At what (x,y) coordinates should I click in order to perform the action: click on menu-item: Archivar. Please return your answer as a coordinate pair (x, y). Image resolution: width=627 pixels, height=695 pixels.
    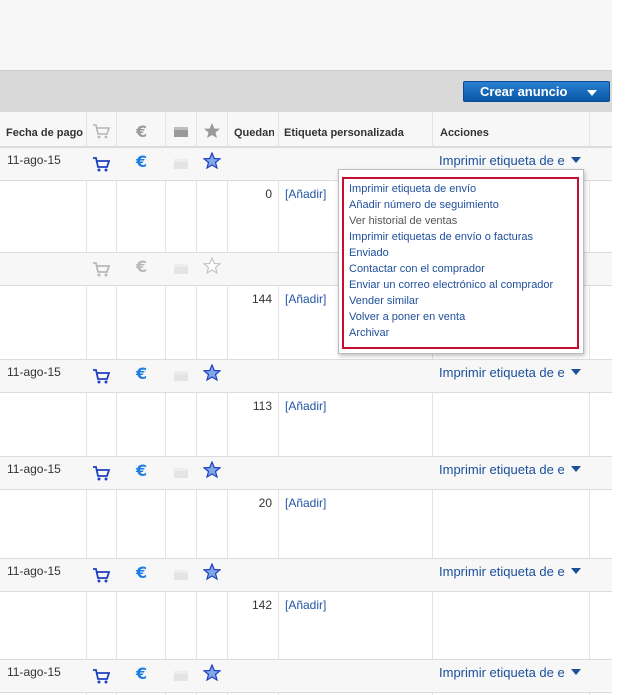
    Looking at the image, I should click on (369, 333).